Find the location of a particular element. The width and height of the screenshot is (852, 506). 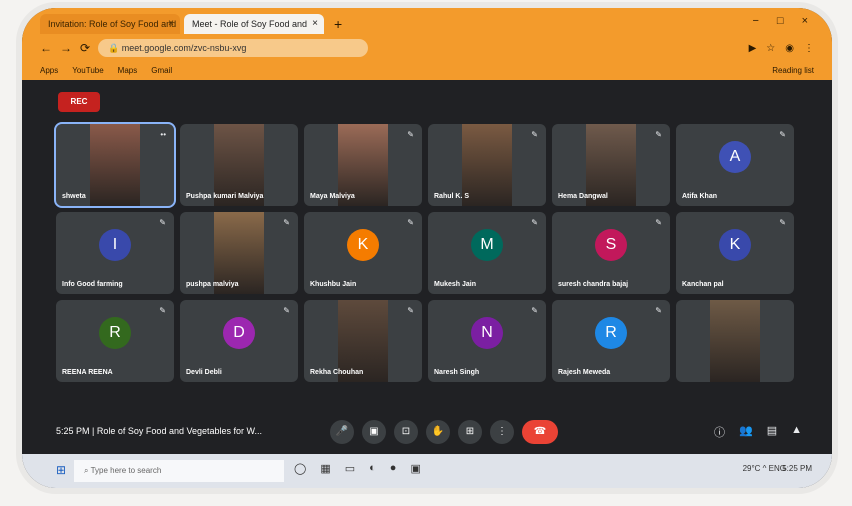

avatar: D is located at coordinates (239, 332).